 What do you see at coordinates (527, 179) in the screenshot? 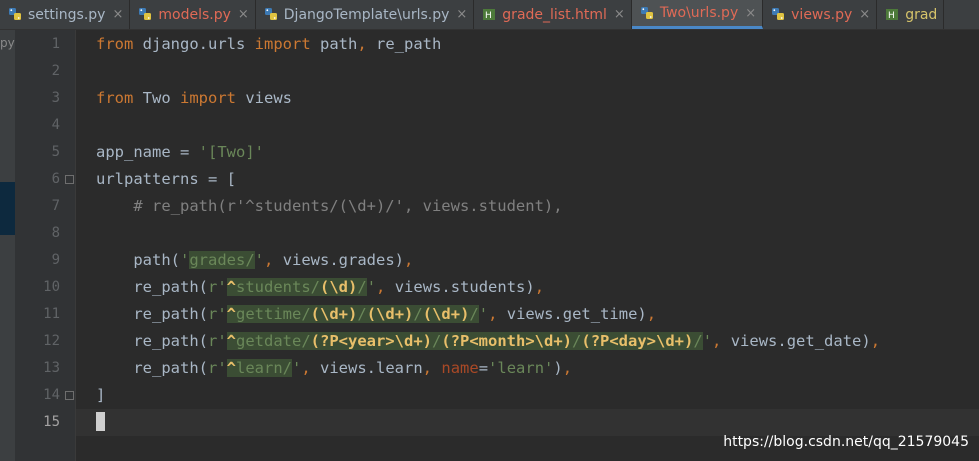
I see `code-line: urlpatterns = [` at bounding box center [527, 179].